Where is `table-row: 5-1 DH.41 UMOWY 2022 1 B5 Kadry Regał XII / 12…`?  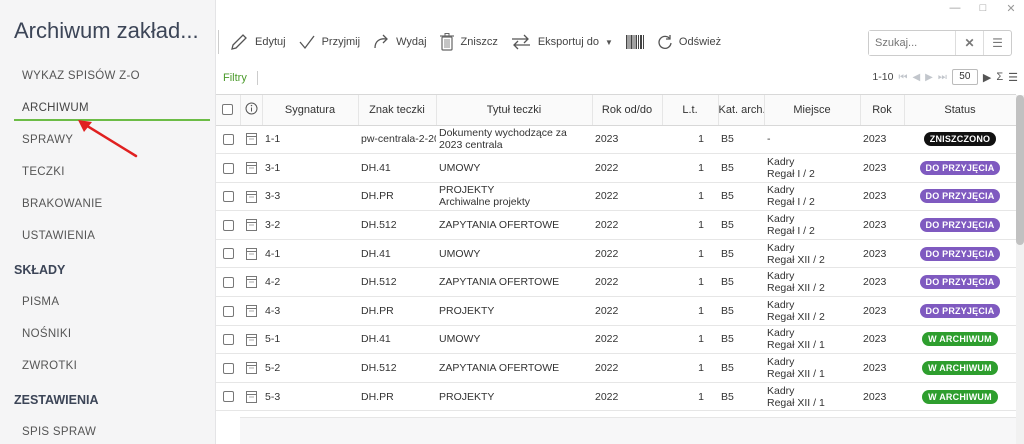 table-row: 5-1 DH.41 UMOWY 2022 1 B5 Kadry Regał XII / 12… is located at coordinates (616, 340).